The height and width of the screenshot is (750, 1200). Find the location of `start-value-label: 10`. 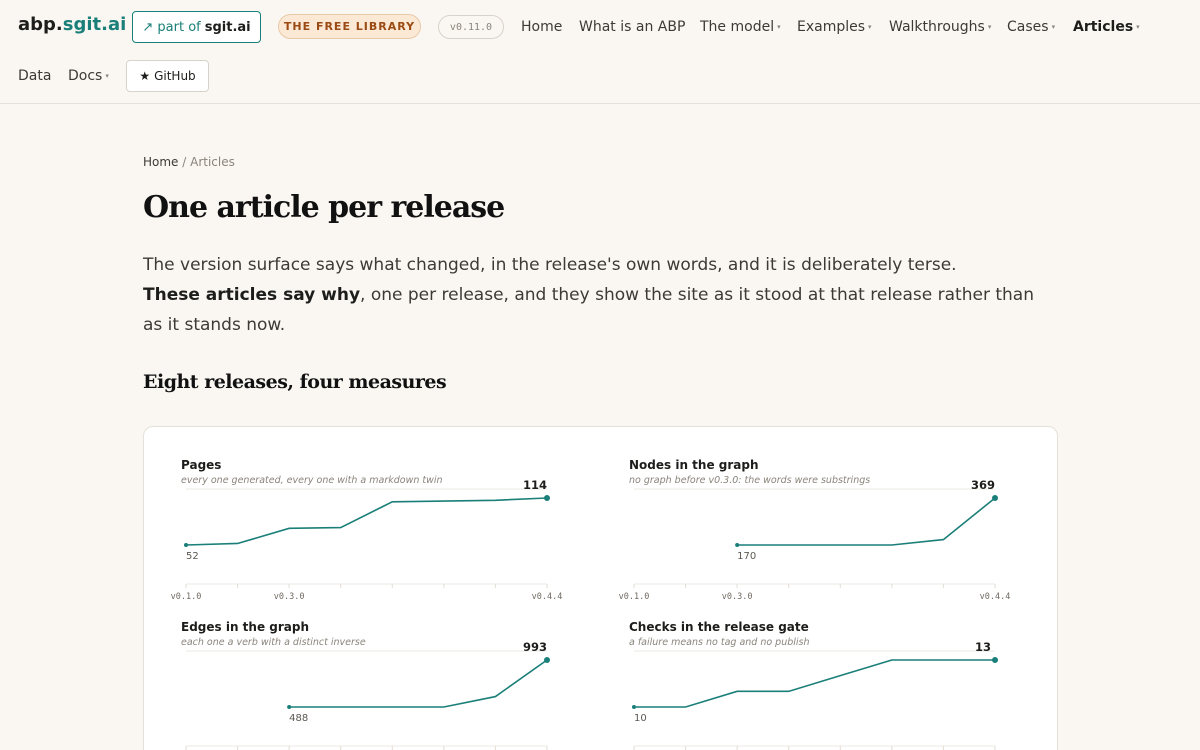

start-value-label: 10 is located at coordinates (640, 718).